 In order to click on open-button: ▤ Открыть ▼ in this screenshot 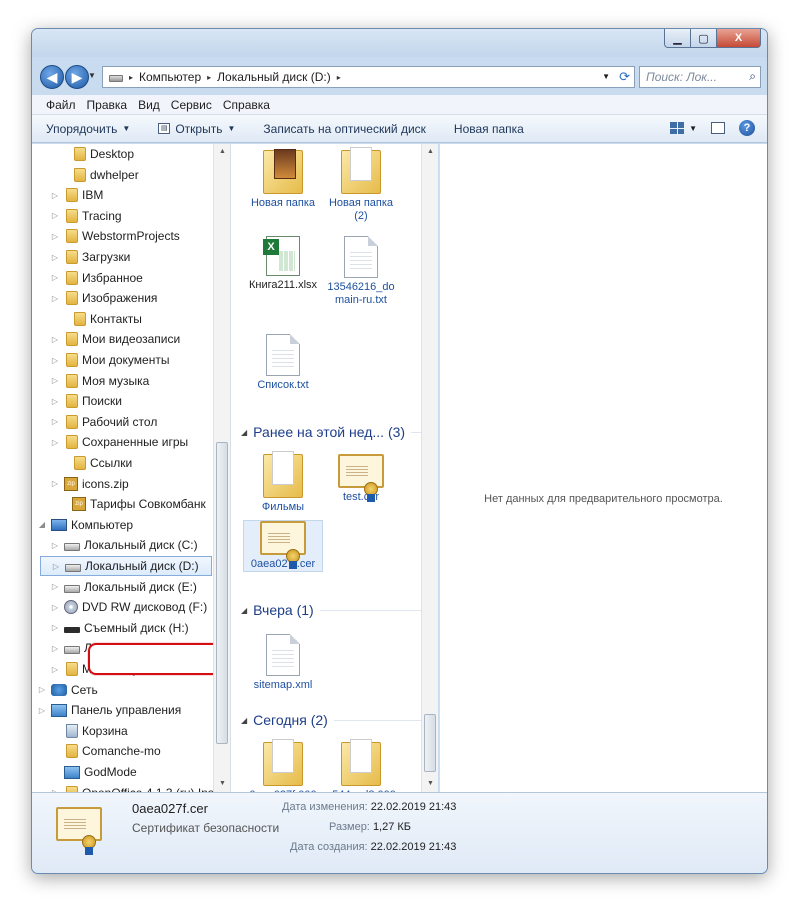, I will do `click(196, 129)`.